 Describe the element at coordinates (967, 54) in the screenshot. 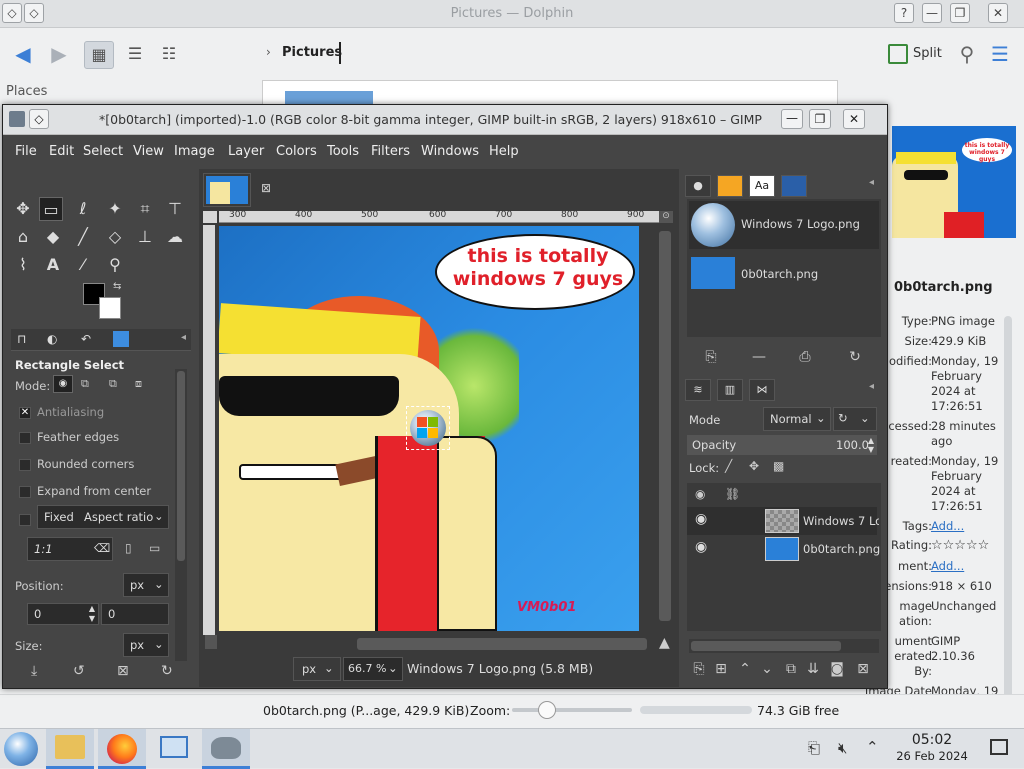

I see `search-icon: ⚲` at that location.